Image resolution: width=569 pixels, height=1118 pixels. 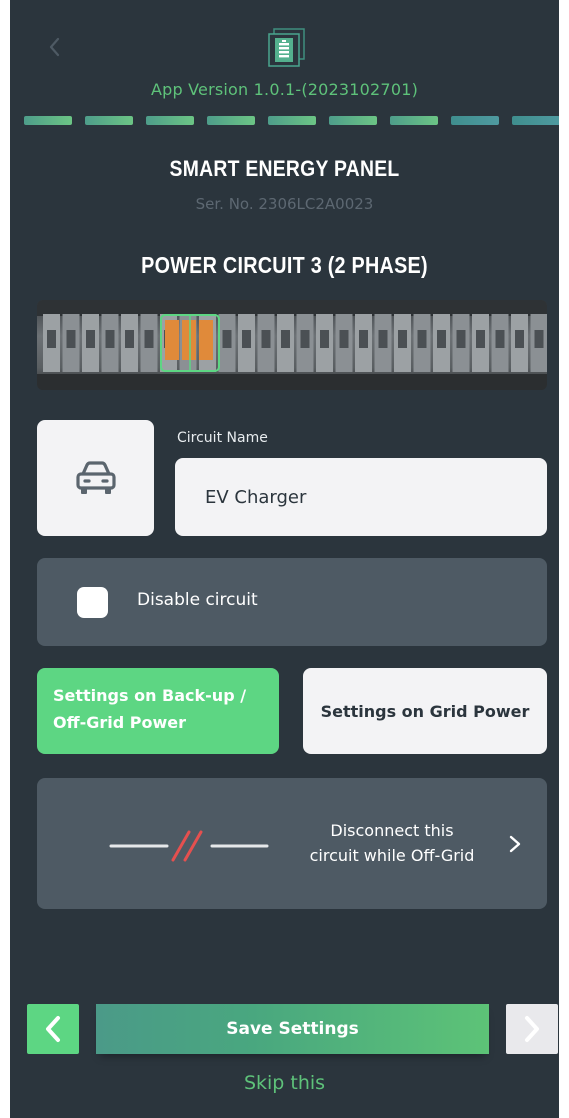 I want to click on next-step-button, so click(x=532, y=1029).